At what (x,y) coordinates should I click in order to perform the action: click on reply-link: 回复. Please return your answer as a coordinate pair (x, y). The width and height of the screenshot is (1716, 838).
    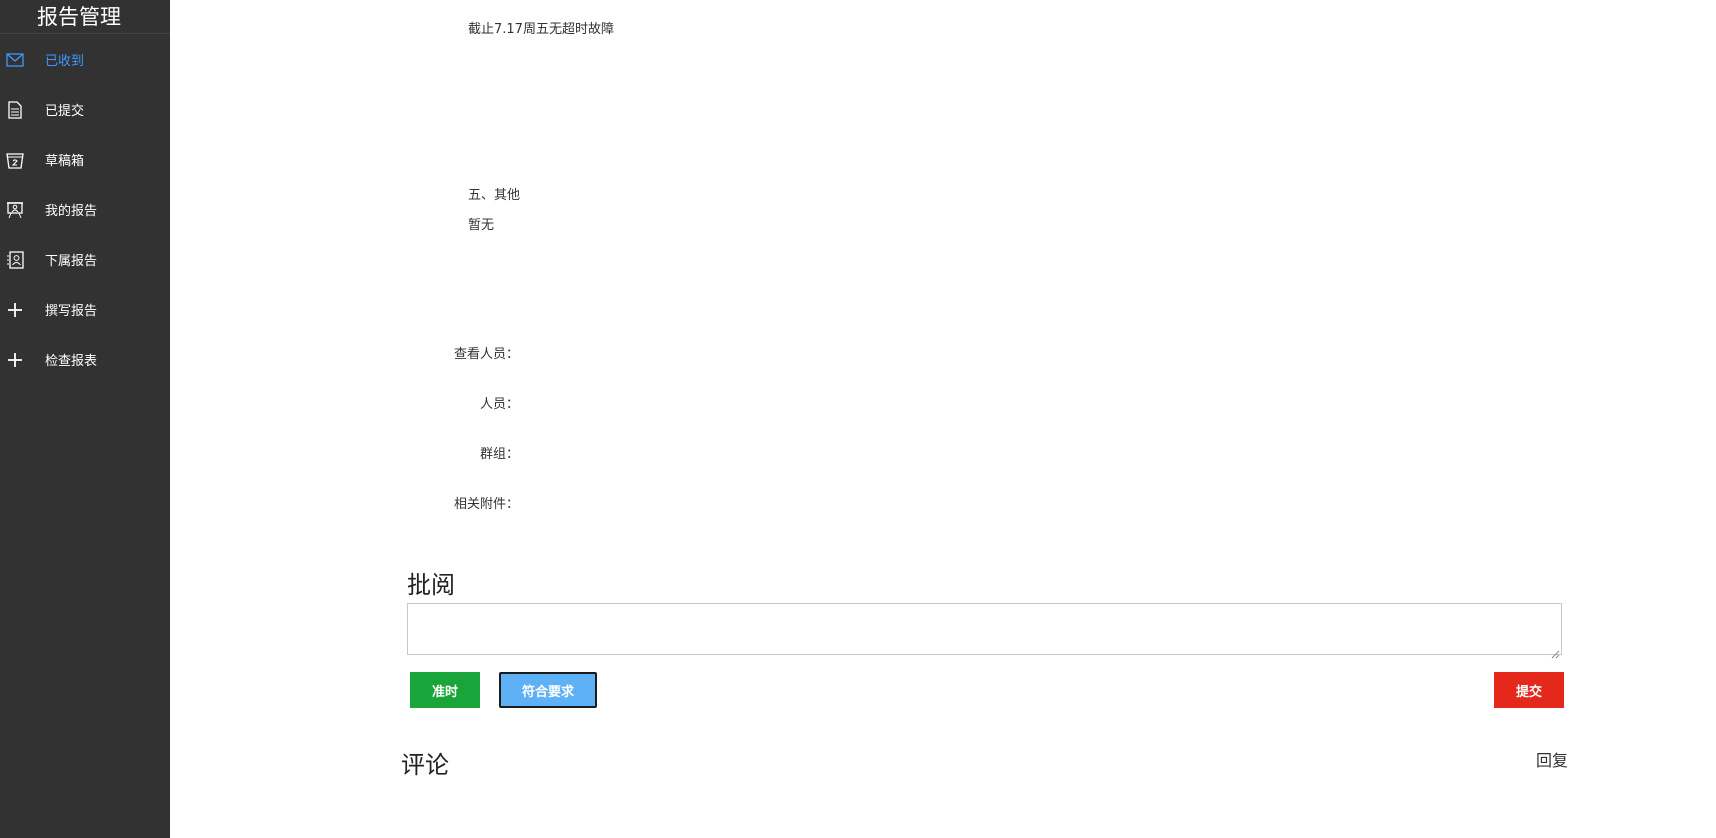
    Looking at the image, I should click on (1552, 759).